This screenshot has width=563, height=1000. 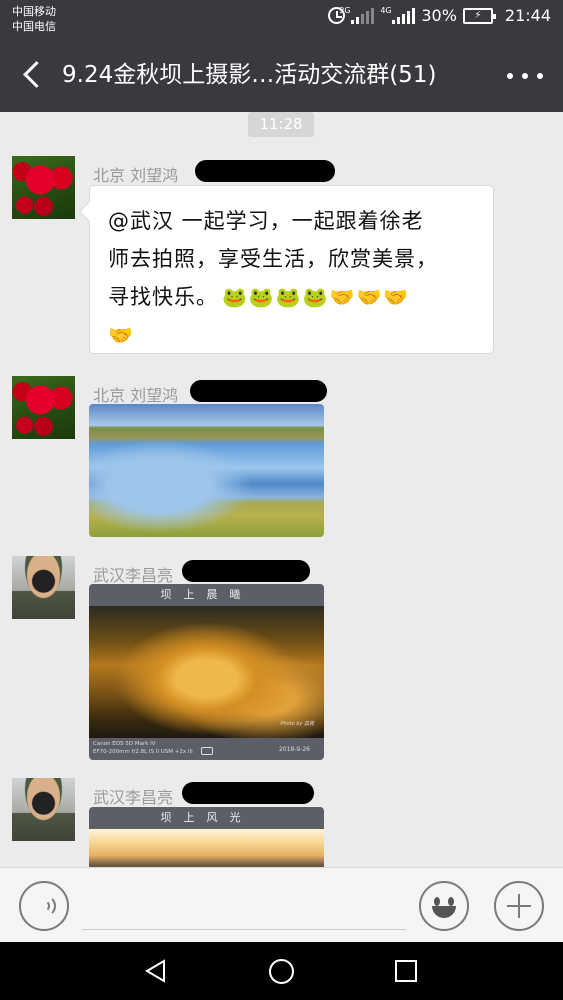 I want to click on chat-title: 9.24金秋坝上摄影…活动交流群(51), so click(x=249, y=75).